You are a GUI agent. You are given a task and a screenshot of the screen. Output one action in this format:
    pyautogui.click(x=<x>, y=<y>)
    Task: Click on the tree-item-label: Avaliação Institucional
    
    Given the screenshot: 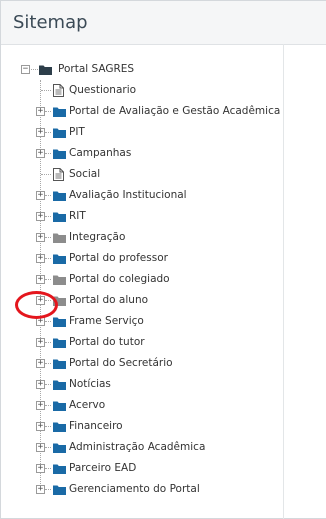 What is the action you would take?
    pyautogui.click(x=128, y=195)
    